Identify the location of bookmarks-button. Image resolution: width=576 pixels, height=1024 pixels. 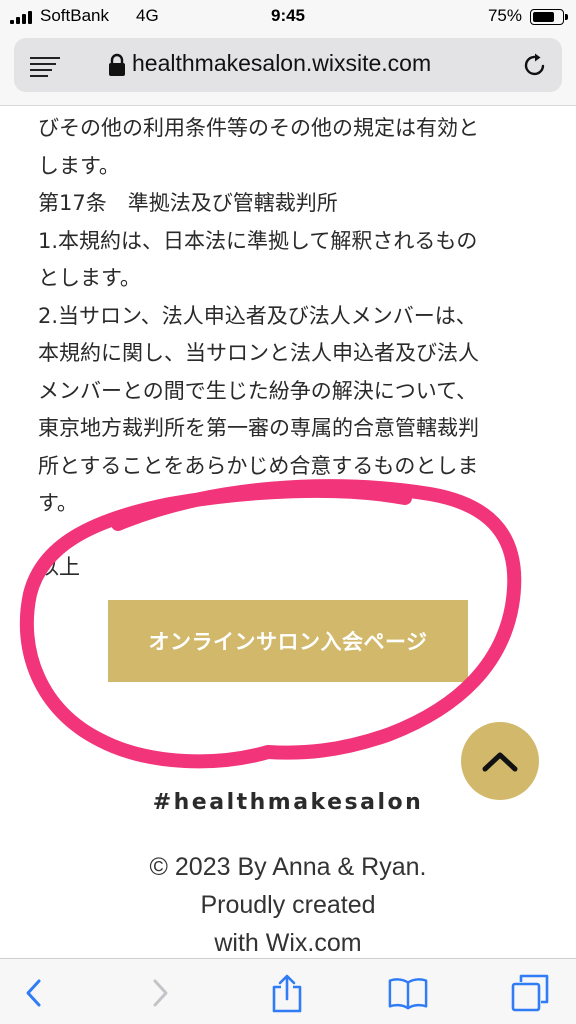
(408, 993).